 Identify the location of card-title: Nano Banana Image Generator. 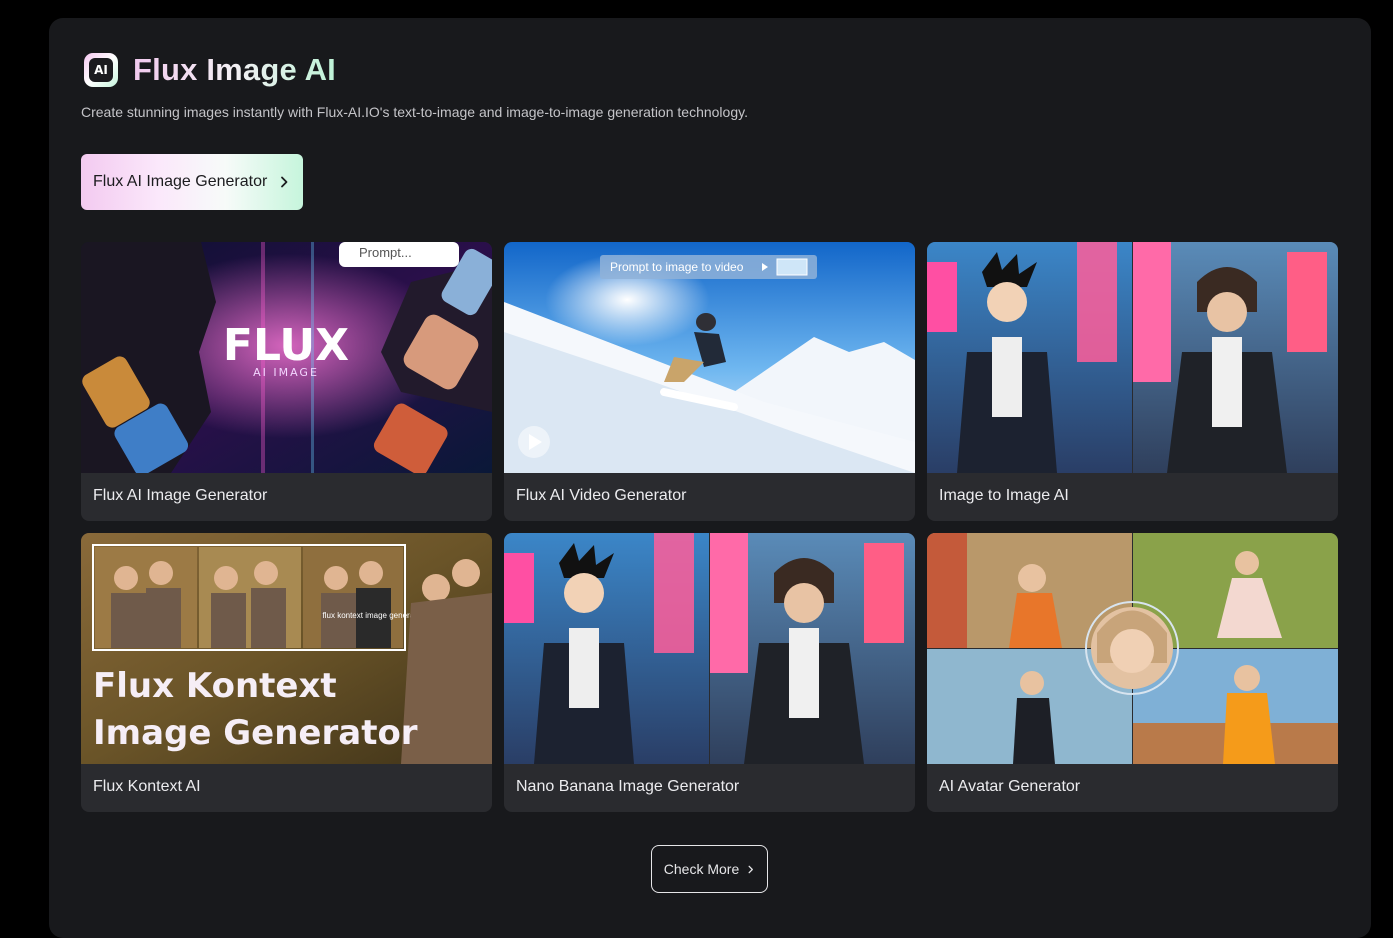
(628, 786).